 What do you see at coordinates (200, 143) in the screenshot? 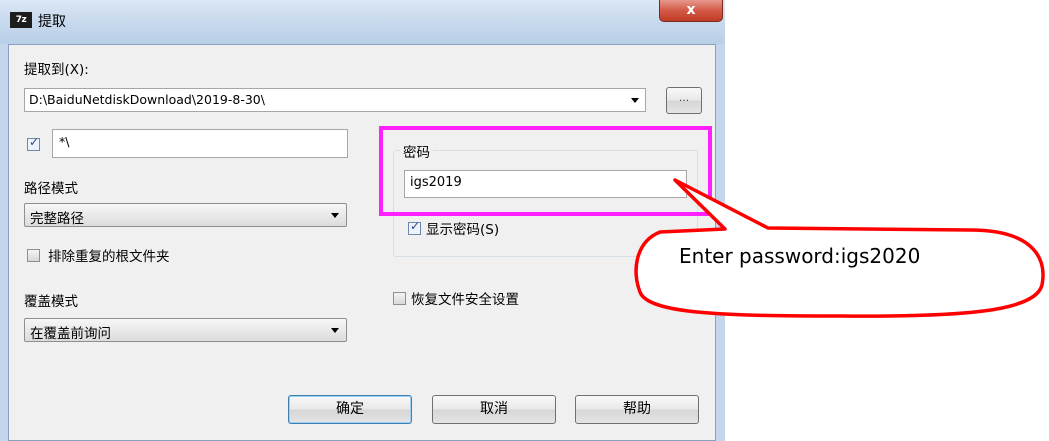
I see `filter-input: *\` at bounding box center [200, 143].